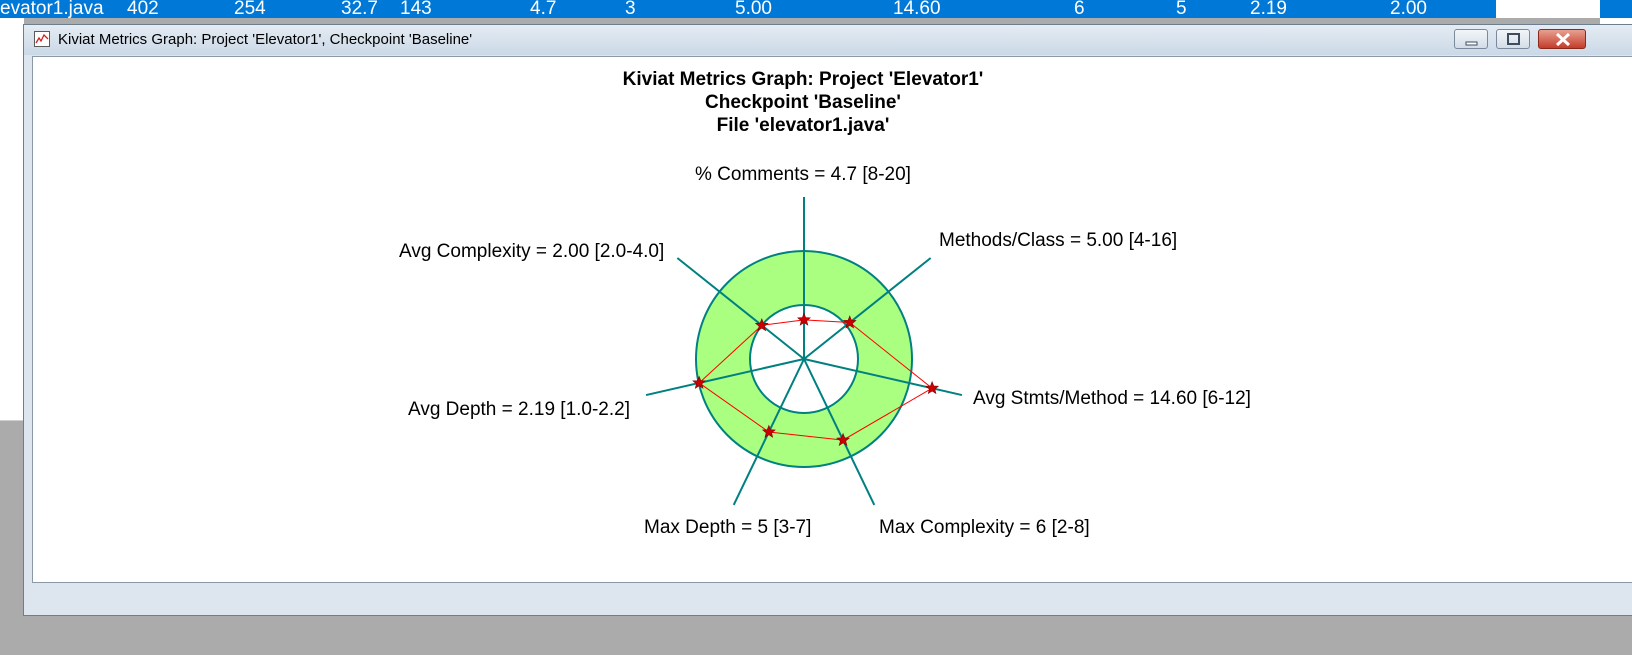  I want to click on maximize-button, so click(1513, 39).